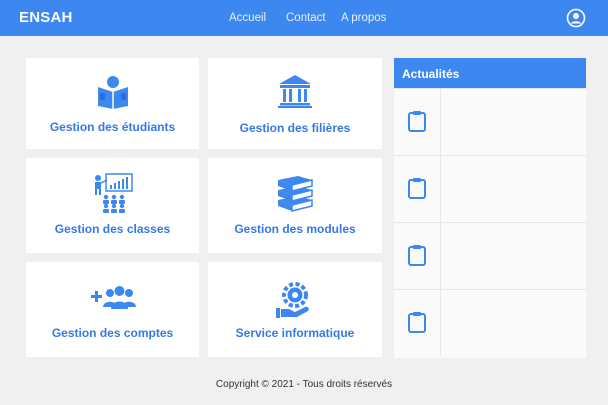  I want to click on it-service-gear-icon, so click(292, 300).